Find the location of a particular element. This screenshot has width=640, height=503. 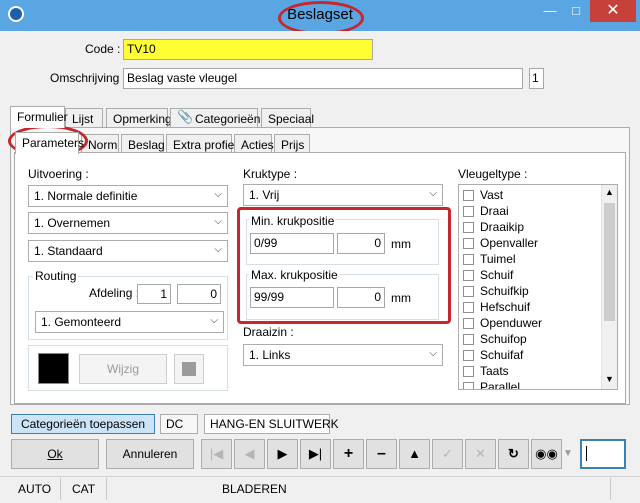

search-dropdown-icon: ▼ is located at coordinates (568, 453).